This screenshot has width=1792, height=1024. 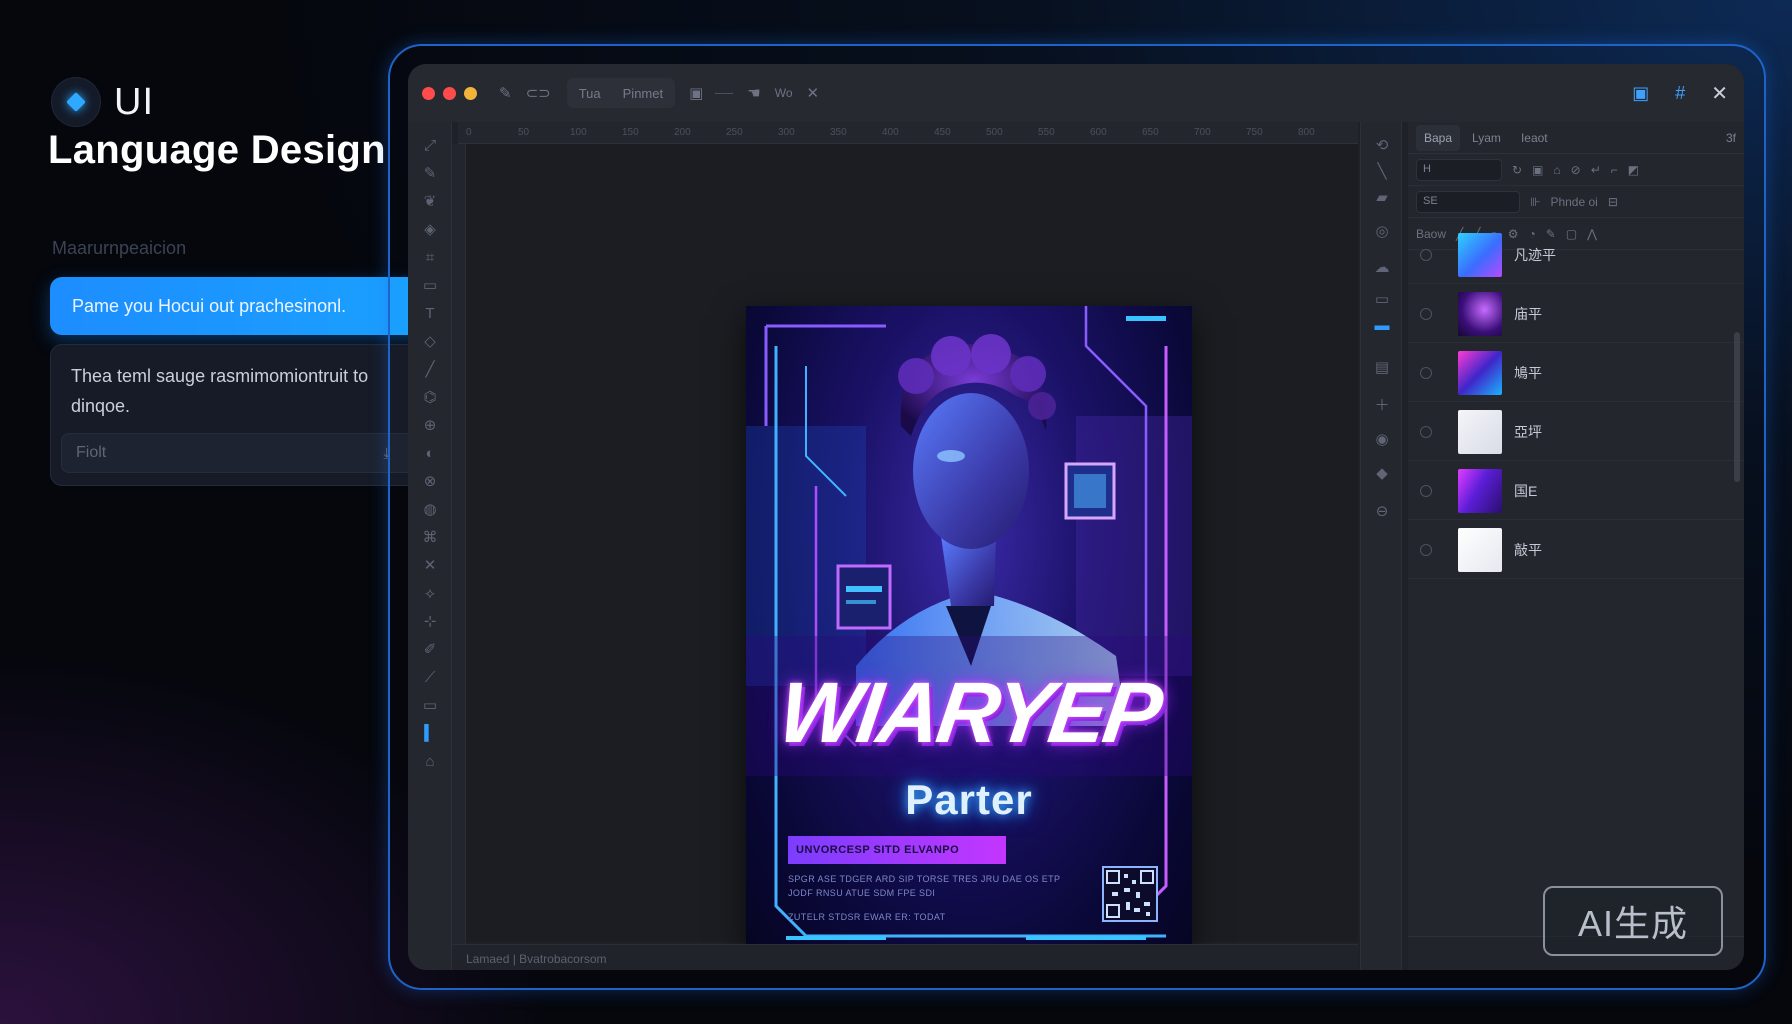 I want to click on ruler-tick-label: 350, so click(x=838, y=132).